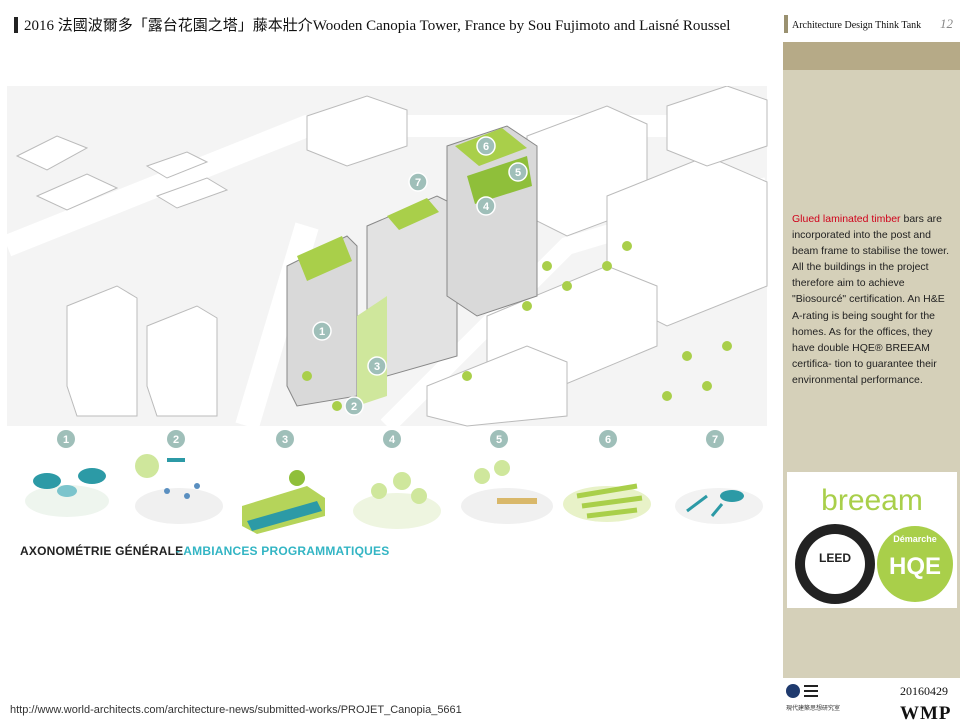  What do you see at coordinates (179, 477) in the screenshot?
I see `ambiance-2: 2` at bounding box center [179, 477].